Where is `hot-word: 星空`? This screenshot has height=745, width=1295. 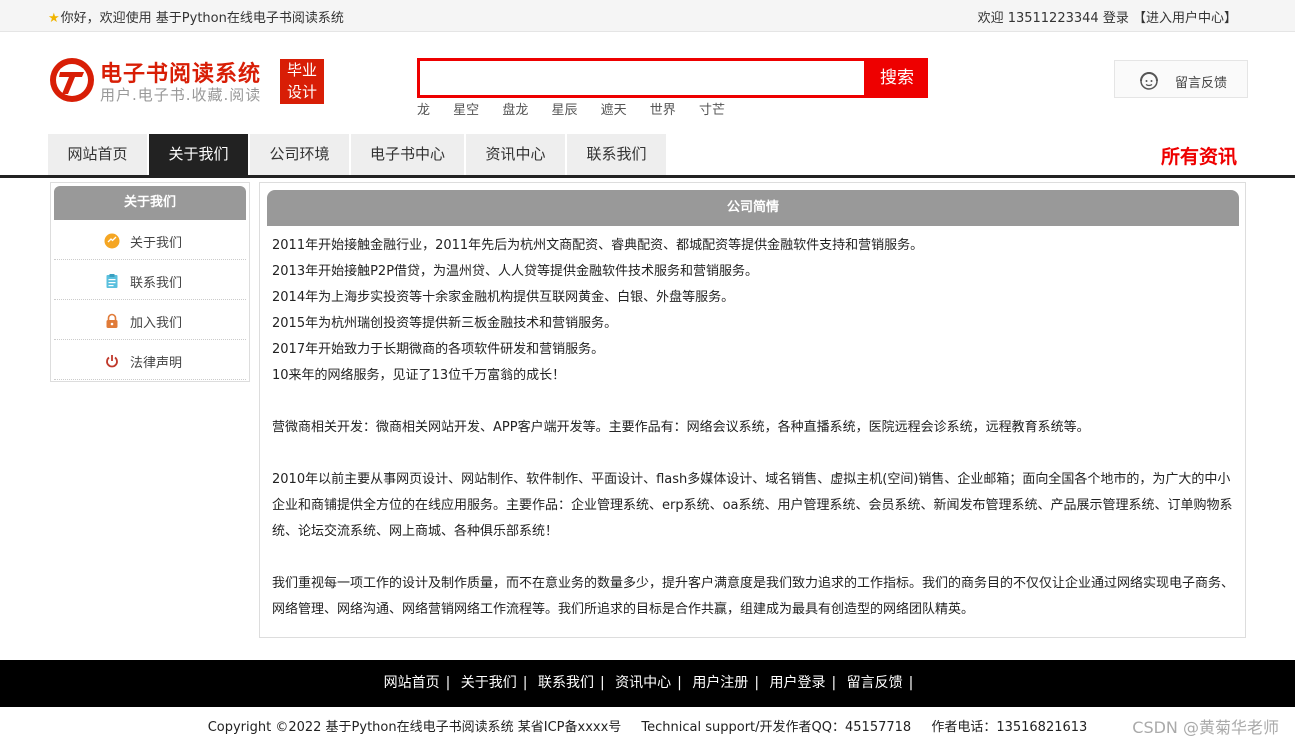 hot-word: 星空 is located at coordinates (466, 110).